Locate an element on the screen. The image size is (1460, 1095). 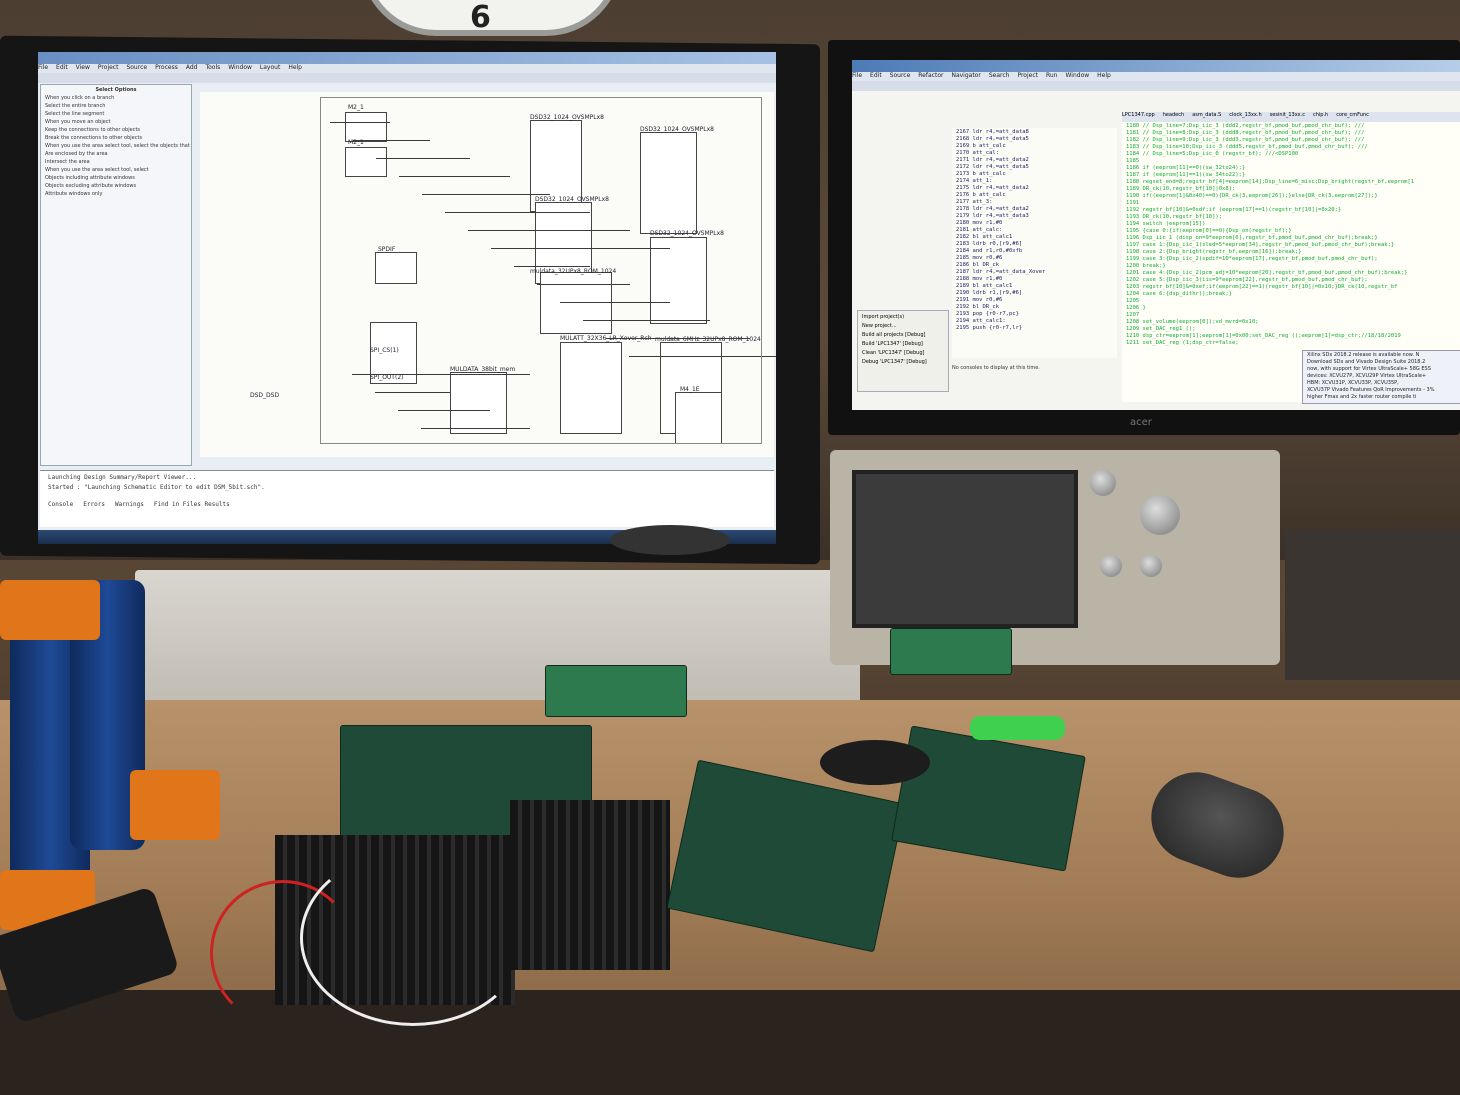
asm-line: 2190 ldrb r1,[r9,#6] is located at coordinates (989, 293).